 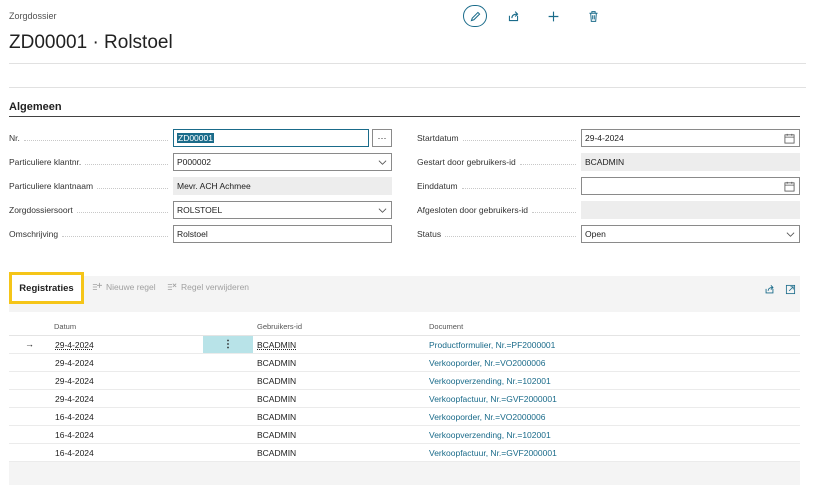 What do you see at coordinates (604, 138) in the screenshot?
I see `startdatum-value: 29-4-2024` at bounding box center [604, 138].